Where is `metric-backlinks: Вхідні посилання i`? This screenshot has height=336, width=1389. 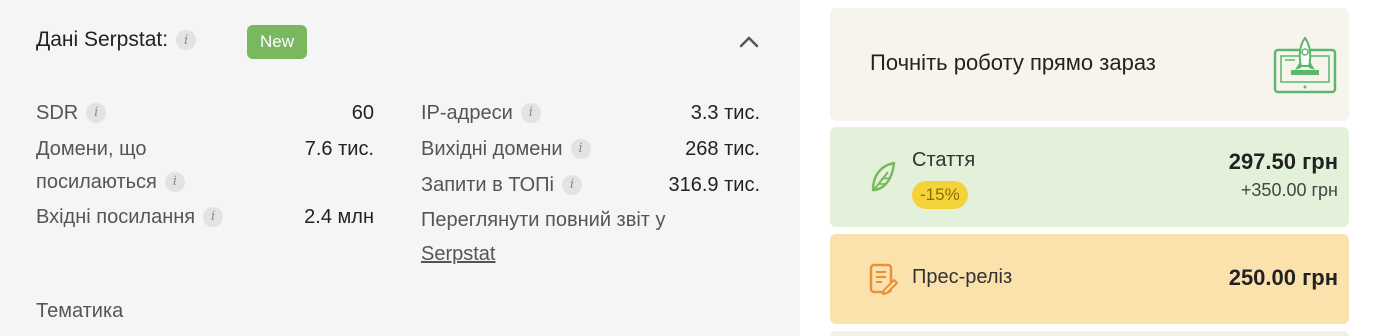
metric-backlinks: Вхідні посилання i is located at coordinates (130, 217).